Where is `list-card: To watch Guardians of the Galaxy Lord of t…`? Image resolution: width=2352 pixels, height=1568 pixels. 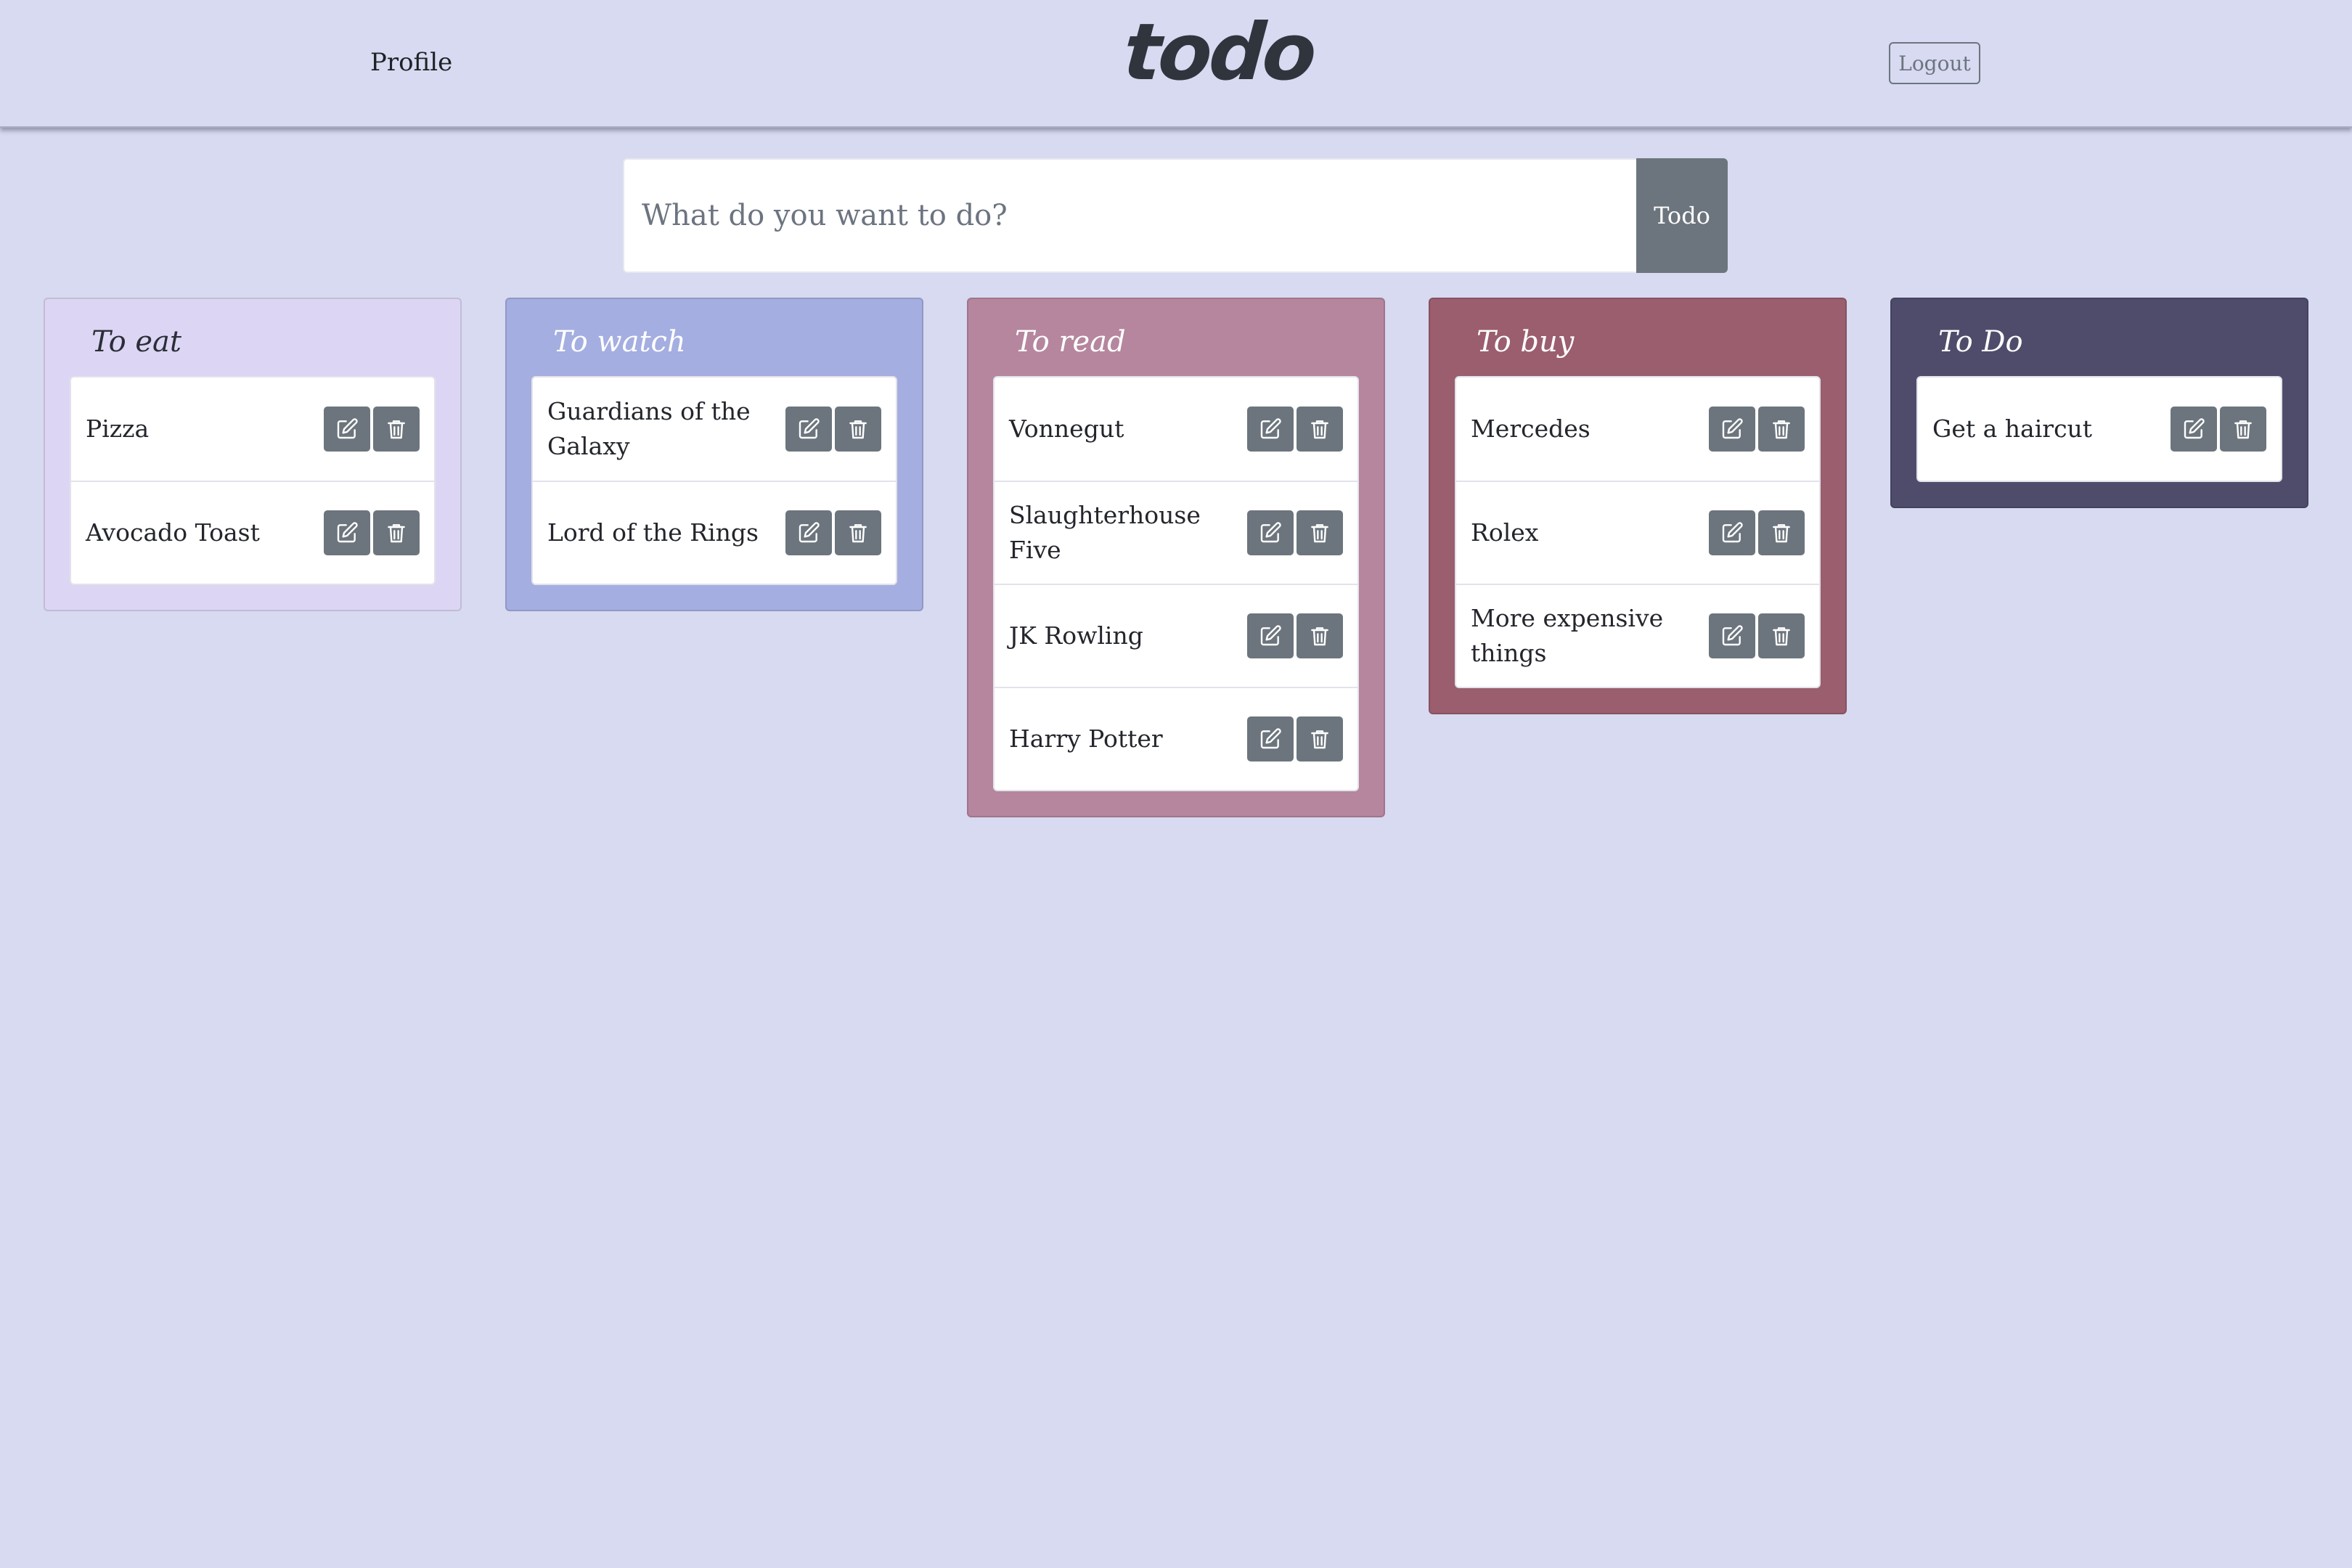
list-card: To watch Guardians of the Galaxy Lord of t… is located at coordinates (714, 455).